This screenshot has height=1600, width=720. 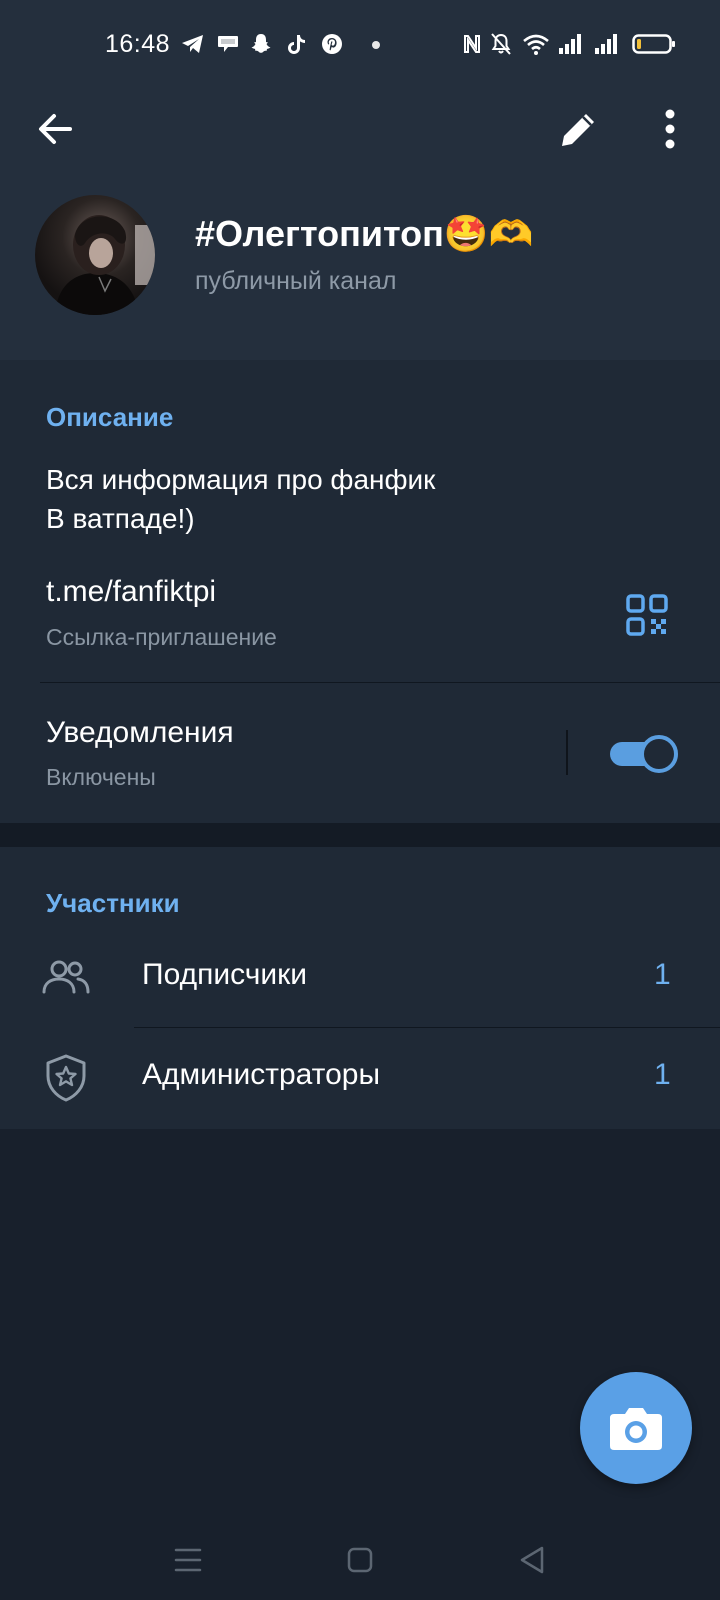 What do you see at coordinates (224, 975) in the screenshot?
I see `subscribers-row: Подписчики` at bounding box center [224, 975].